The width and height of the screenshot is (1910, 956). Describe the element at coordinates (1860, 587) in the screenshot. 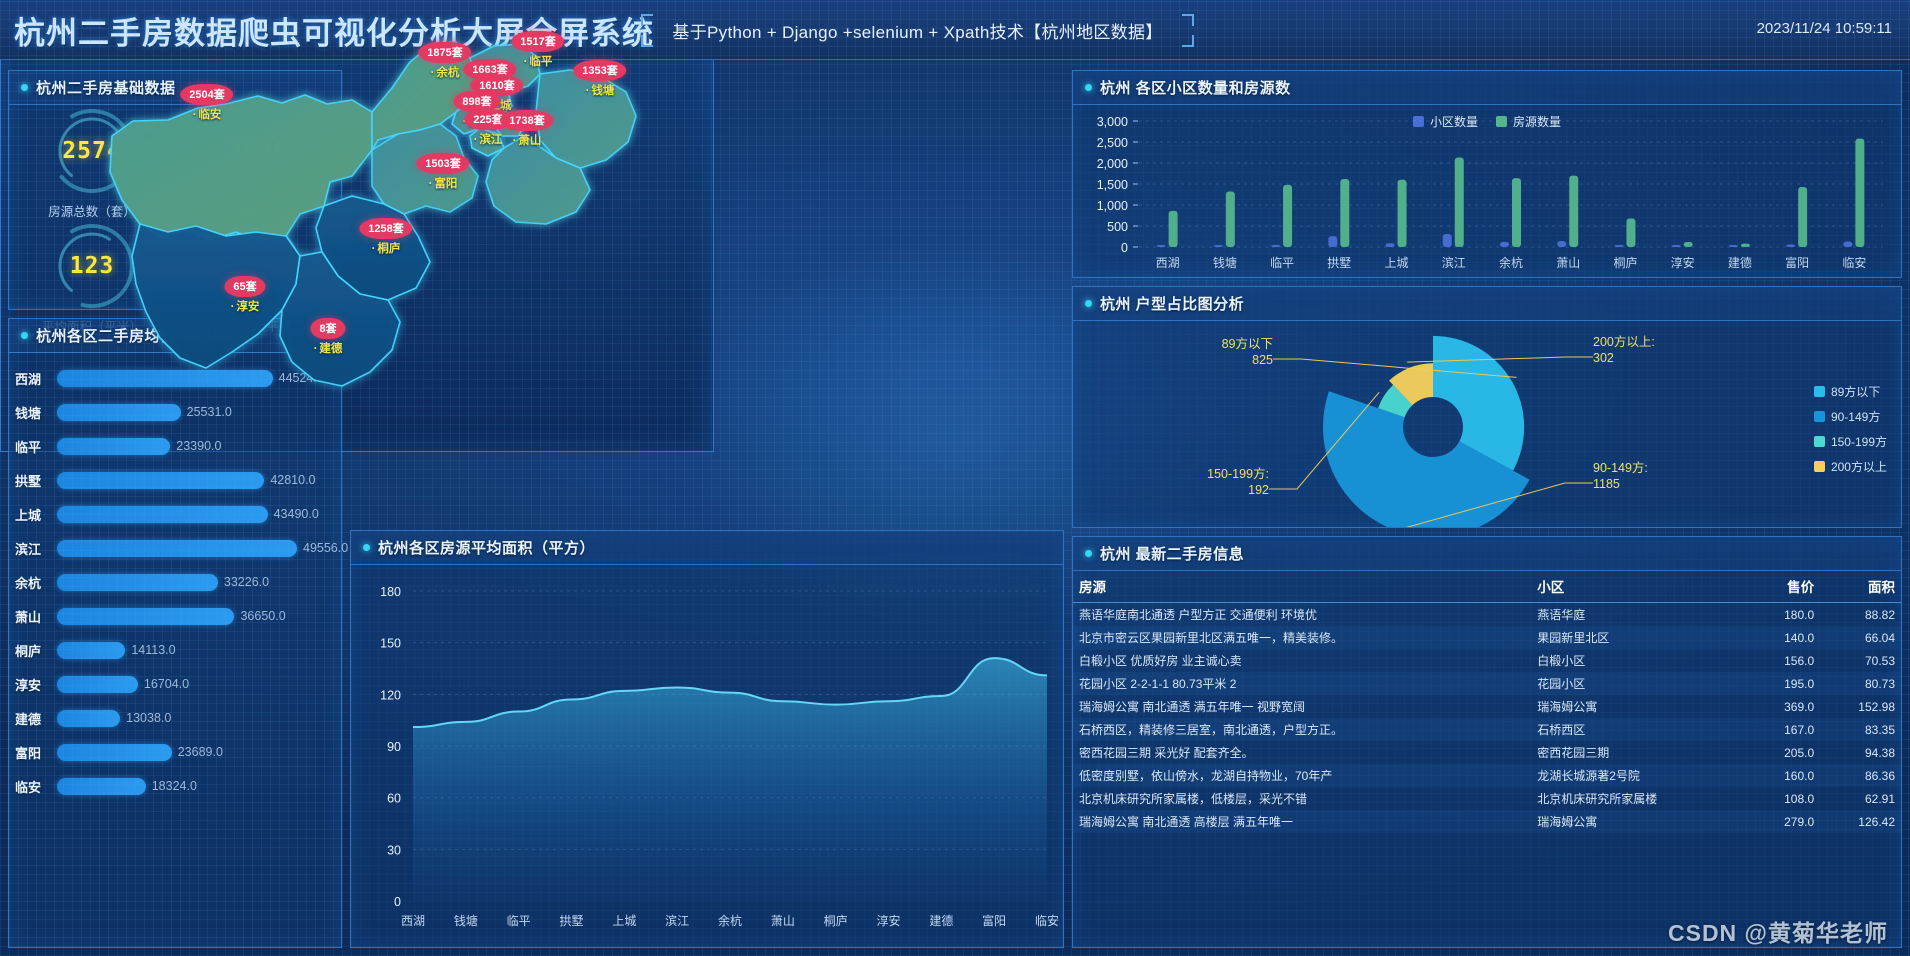

I see `table-column-header: 面积` at that location.